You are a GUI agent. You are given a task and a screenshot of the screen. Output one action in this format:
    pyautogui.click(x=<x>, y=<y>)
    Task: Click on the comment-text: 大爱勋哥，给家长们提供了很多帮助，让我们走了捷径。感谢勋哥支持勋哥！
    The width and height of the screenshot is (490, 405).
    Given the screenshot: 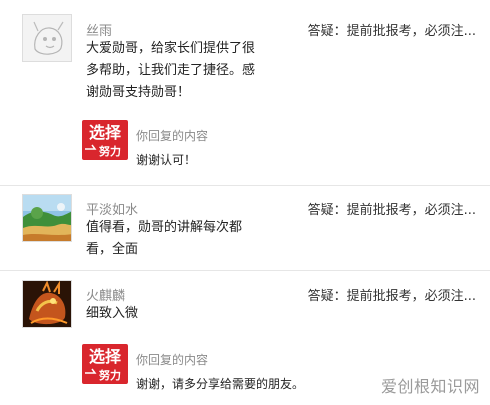 What is the action you would take?
    pyautogui.click(x=171, y=70)
    